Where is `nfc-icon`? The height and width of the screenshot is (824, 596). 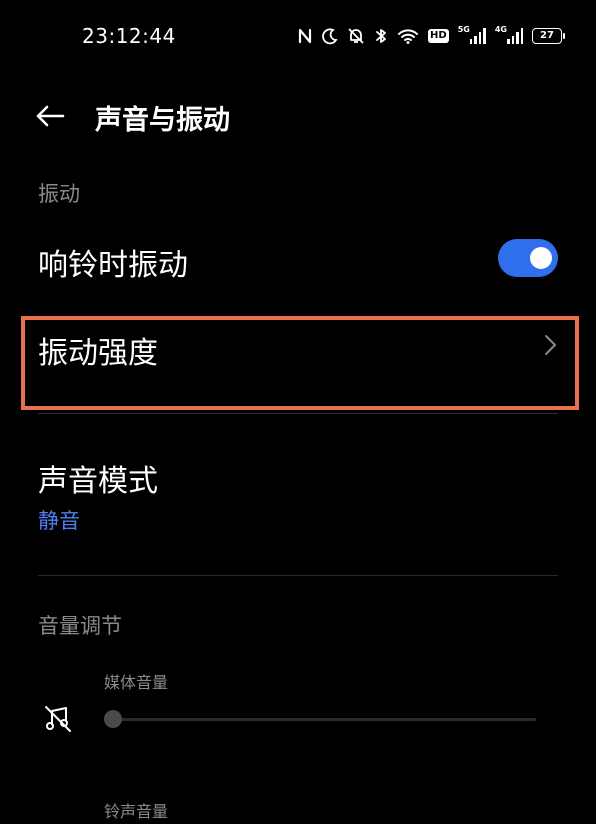 nfc-icon is located at coordinates (305, 36).